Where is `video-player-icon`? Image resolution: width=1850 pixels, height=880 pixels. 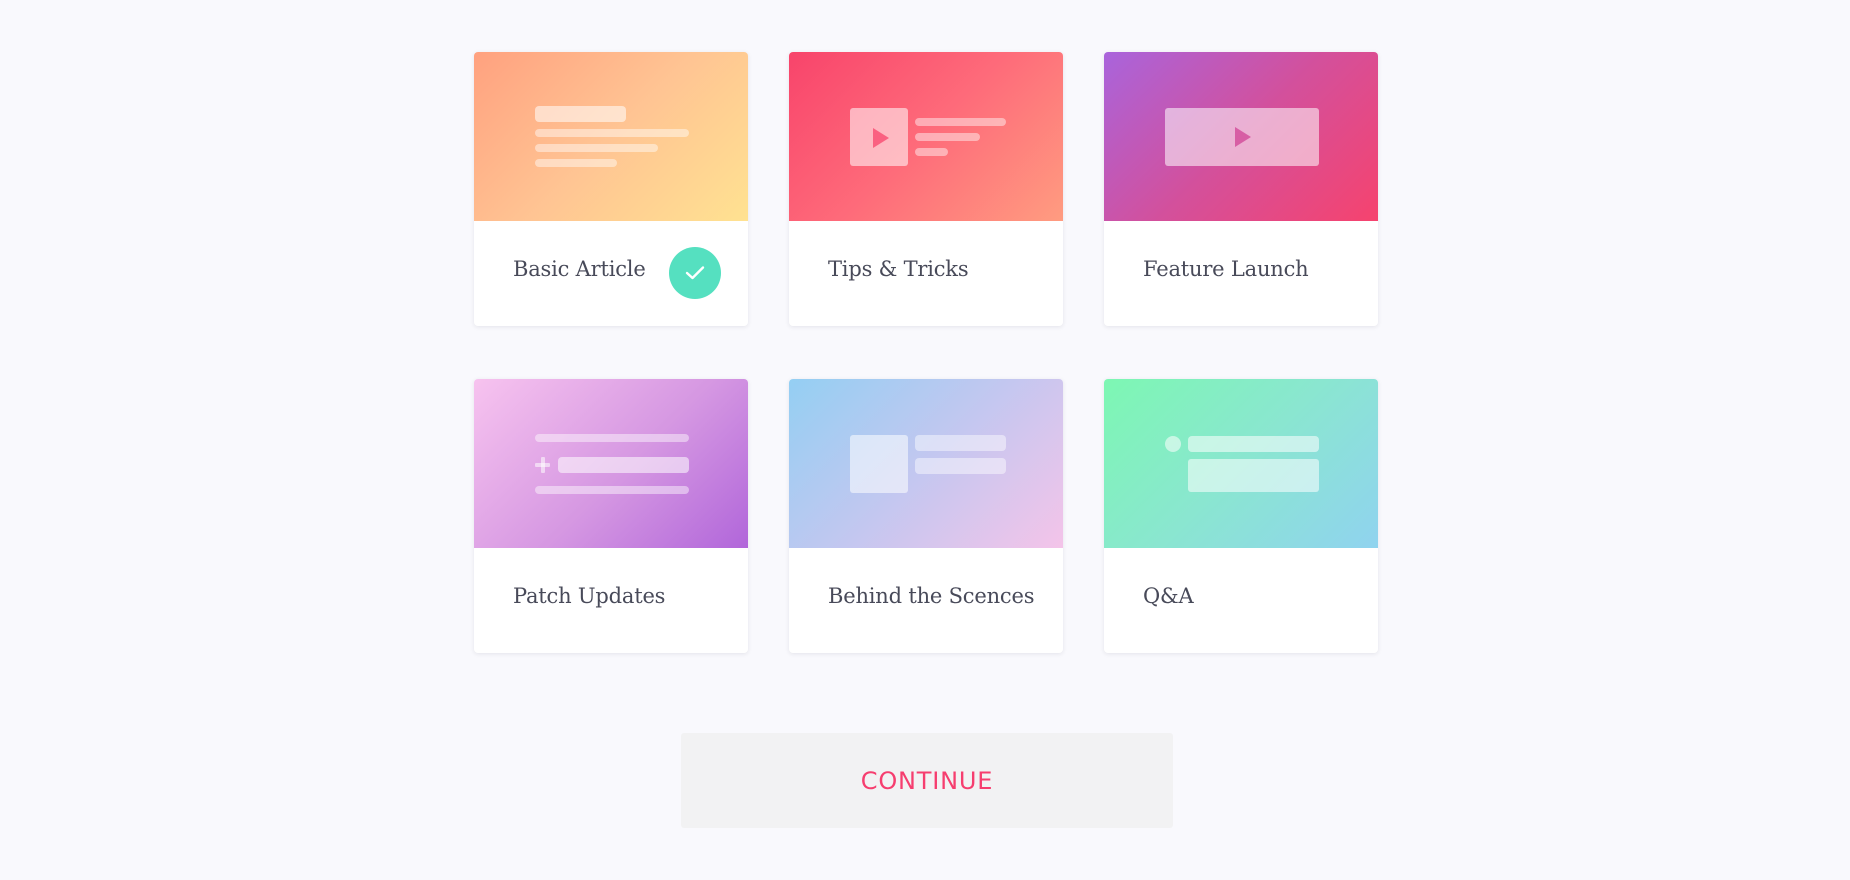
video-player-icon is located at coordinates (1241, 136).